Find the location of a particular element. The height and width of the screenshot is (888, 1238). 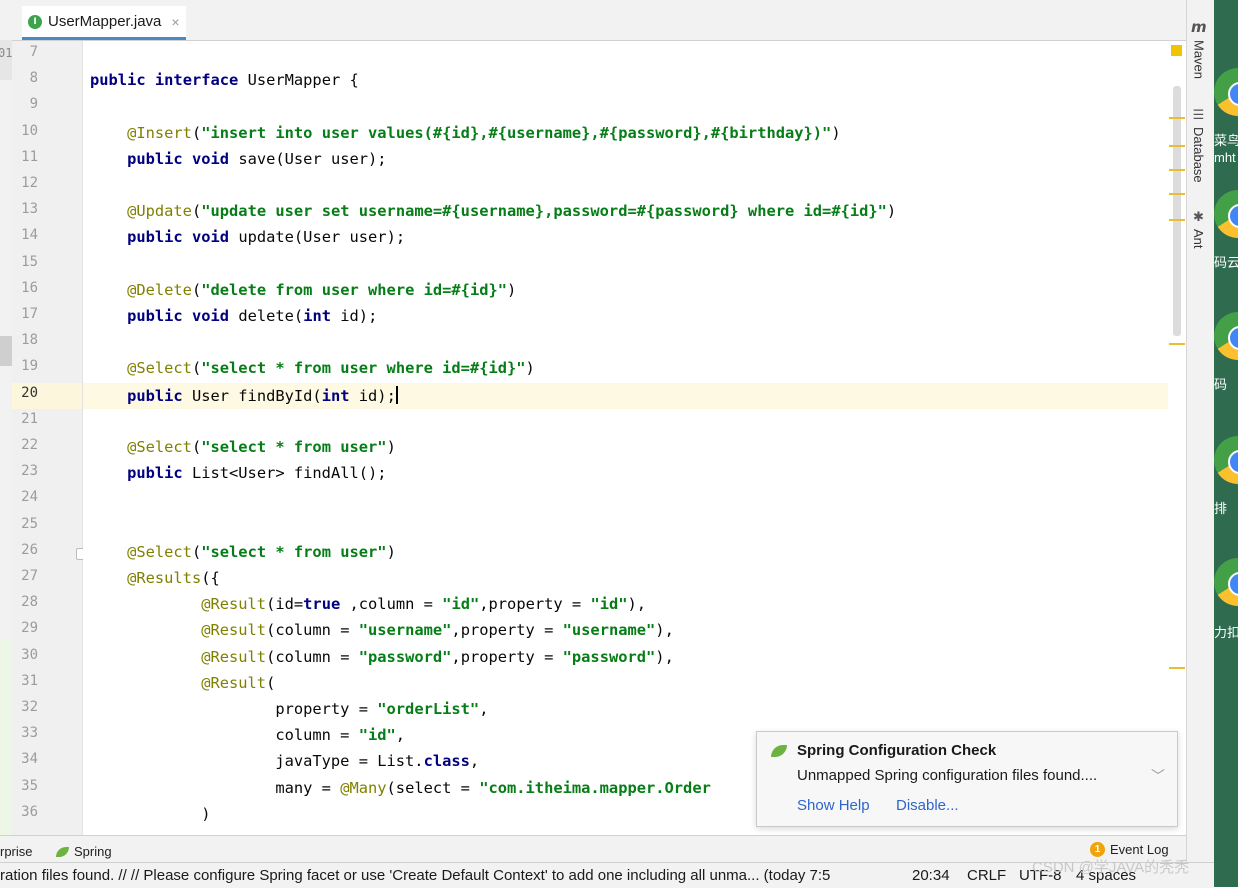

code-line: public List<User> findAll(); is located at coordinates (238, 473).